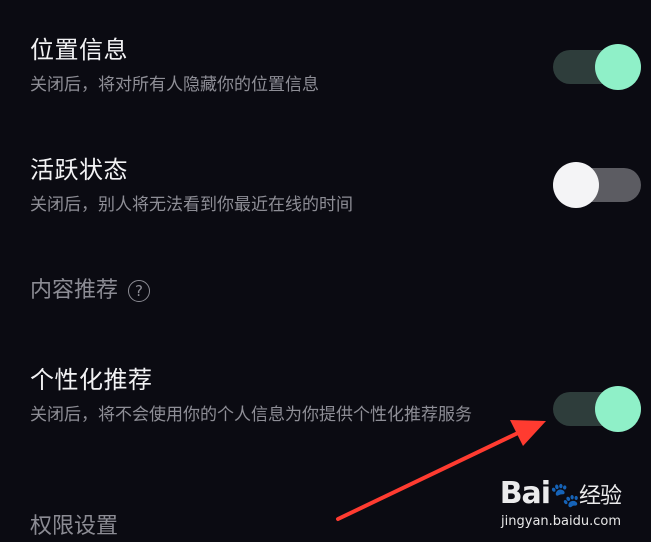  I want to click on baidu-jingyan-watermark: Bai🐾经验 jingyan.baidu.com, so click(551, 503).